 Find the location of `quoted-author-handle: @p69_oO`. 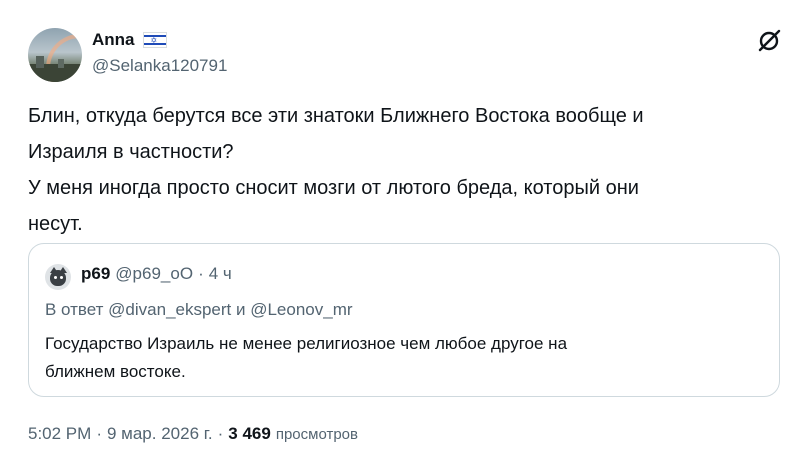

quoted-author-handle: @p69_oO is located at coordinates (154, 274).